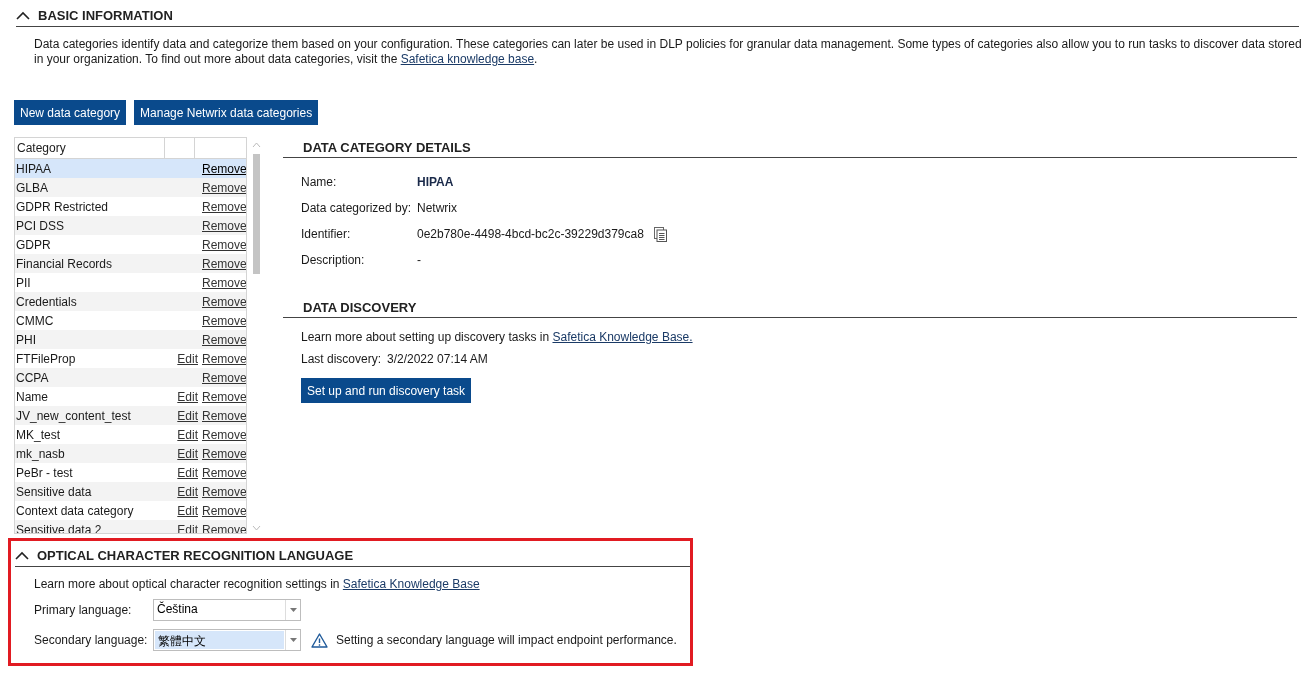 The width and height of the screenshot is (1307, 682). What do you see at coordinates (75, 510) in the screenshot?
I see `category-name: Context data category` at bounding box center [75, 510].